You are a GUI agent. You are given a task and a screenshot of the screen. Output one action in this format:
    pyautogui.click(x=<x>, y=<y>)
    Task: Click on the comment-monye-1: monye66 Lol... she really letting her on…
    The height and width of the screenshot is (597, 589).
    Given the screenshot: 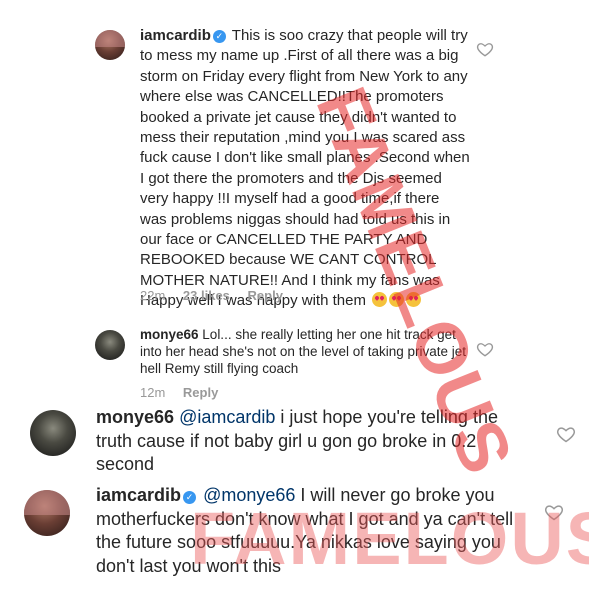 What is the action you would take?
    pyautogui.click(x=294, y=360)
    